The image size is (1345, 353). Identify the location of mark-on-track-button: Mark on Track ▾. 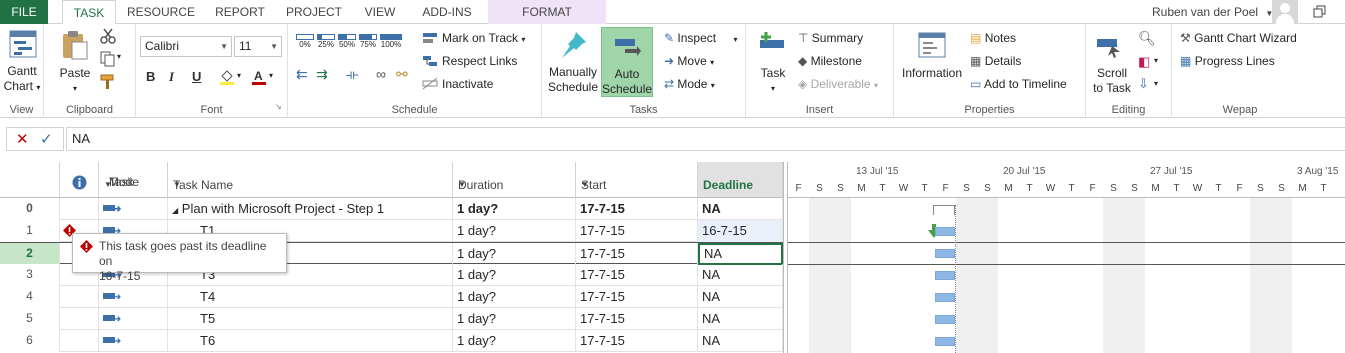
(483, 38).